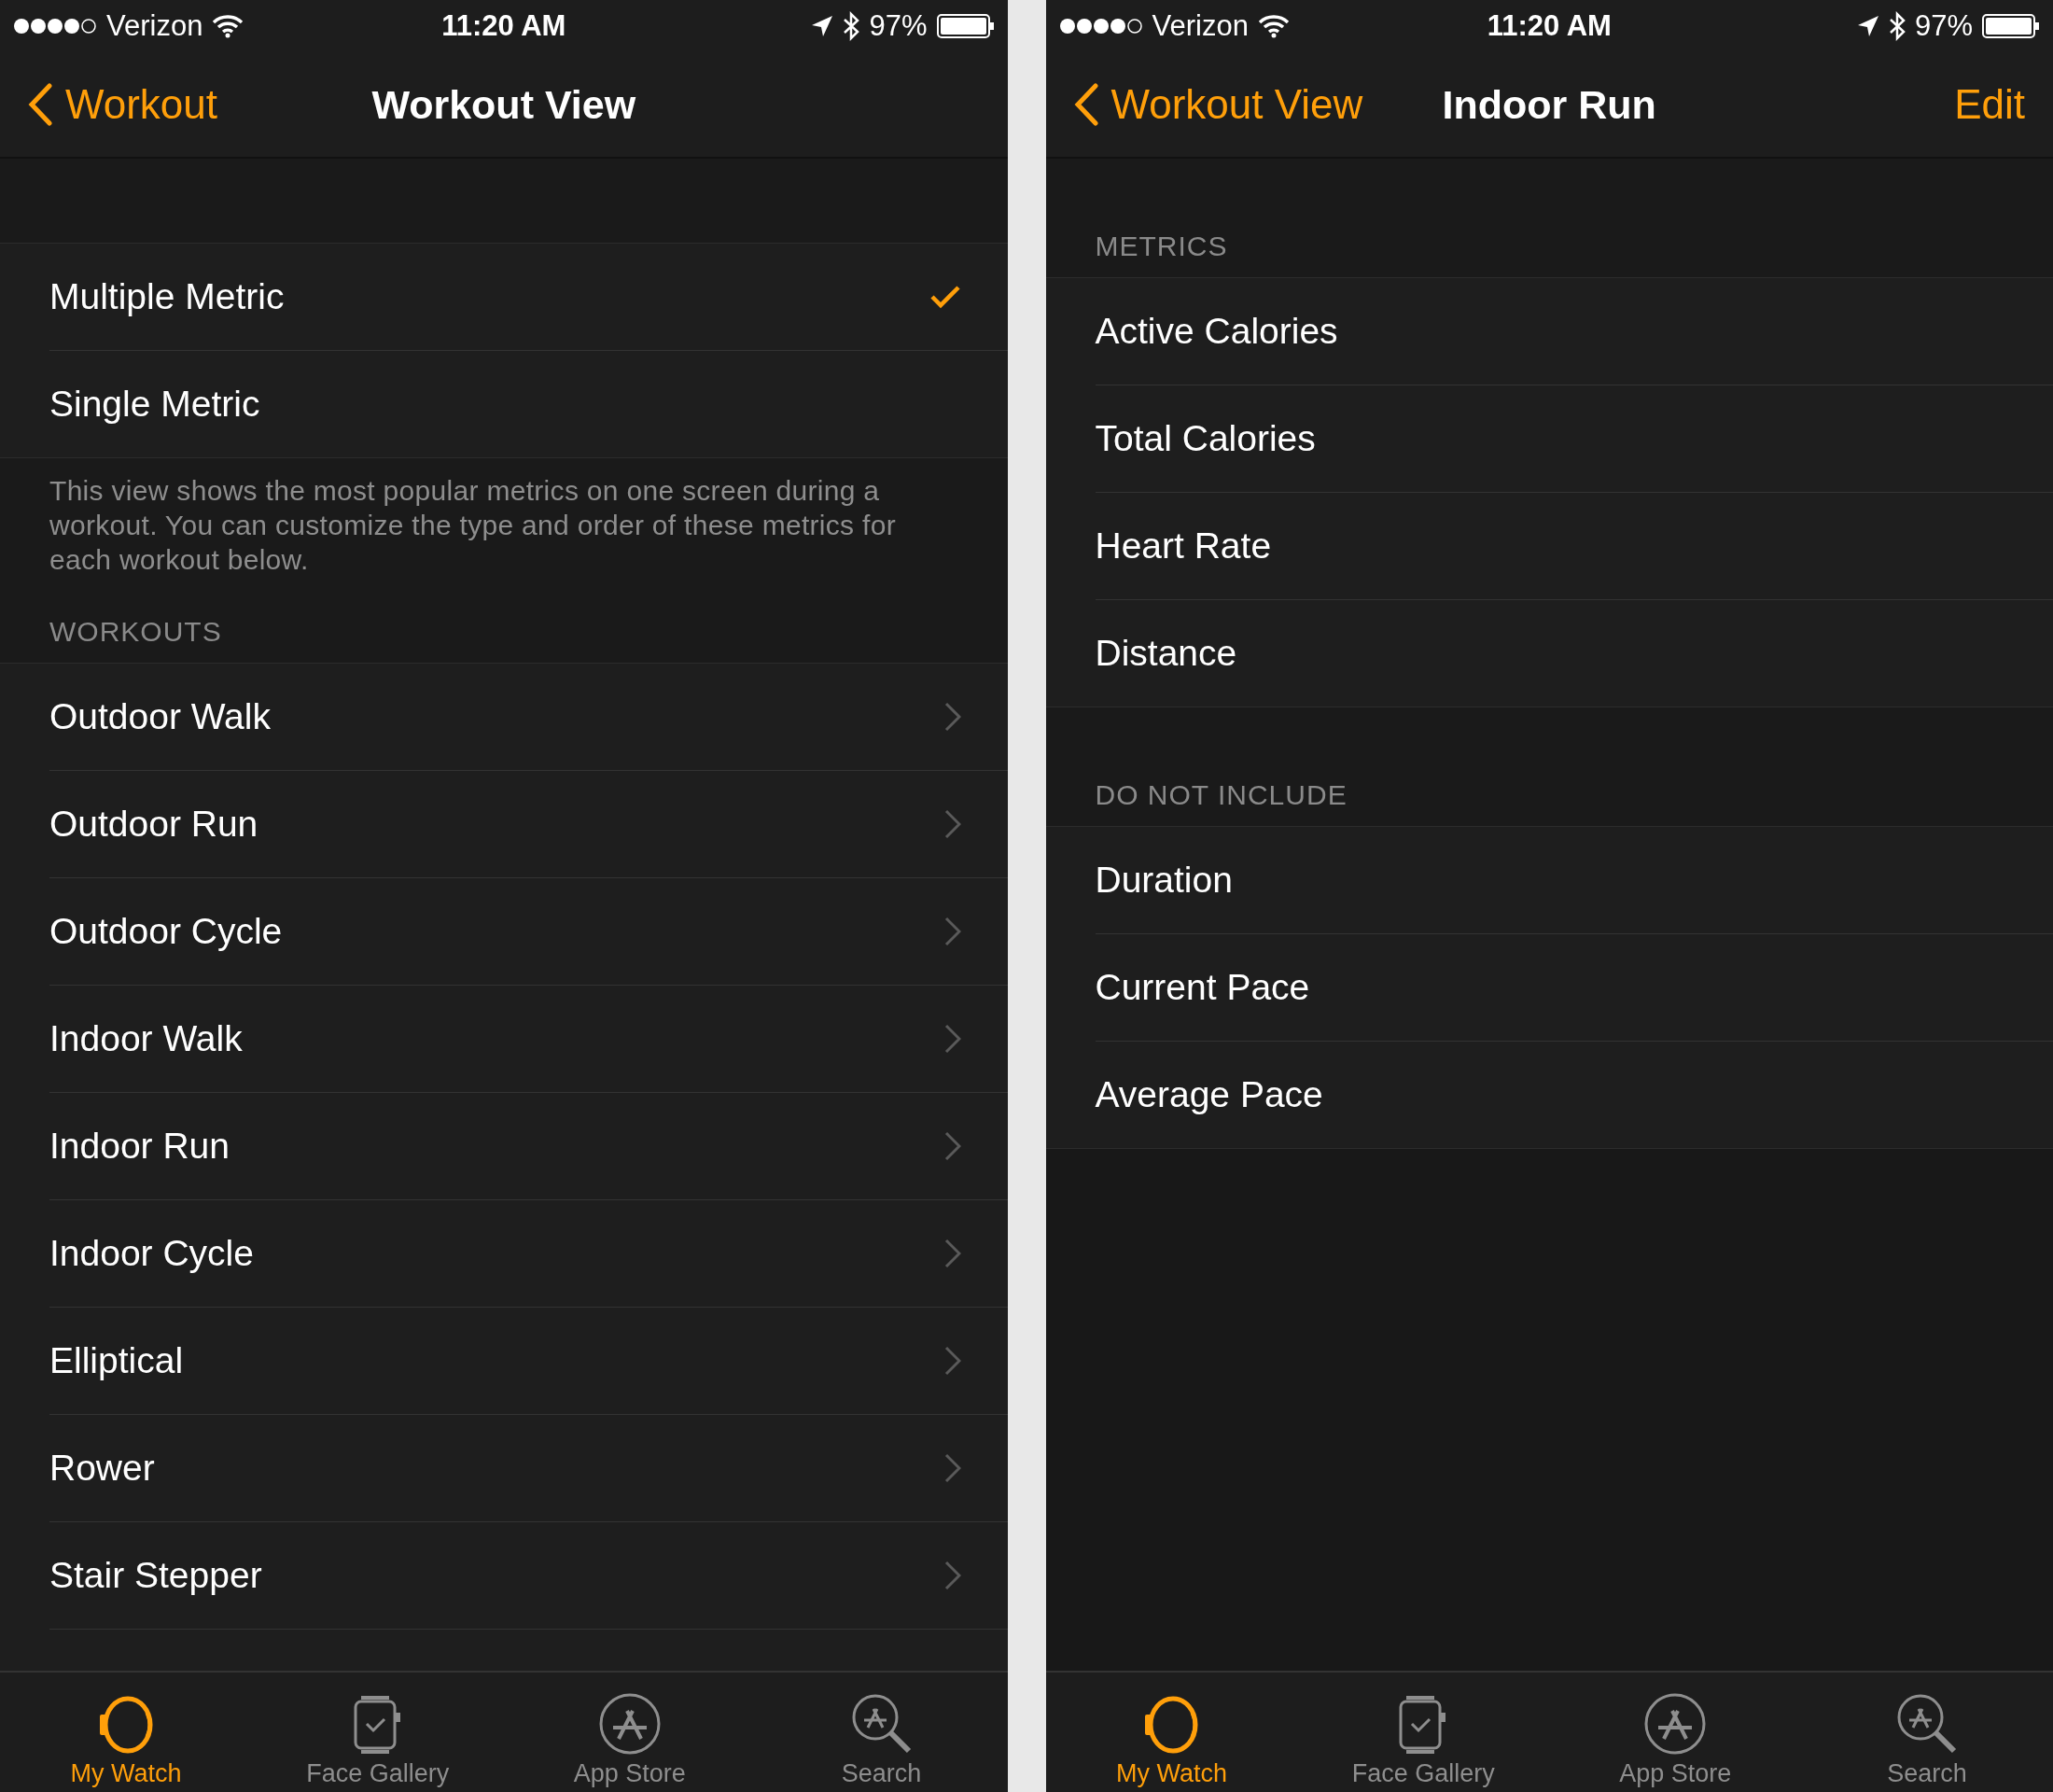 The width and height of the screenshot is (2053, 1792). Describe the element at coordinates (503, 104) in the screenshot. I see `nav-title: Workout View` at that location.